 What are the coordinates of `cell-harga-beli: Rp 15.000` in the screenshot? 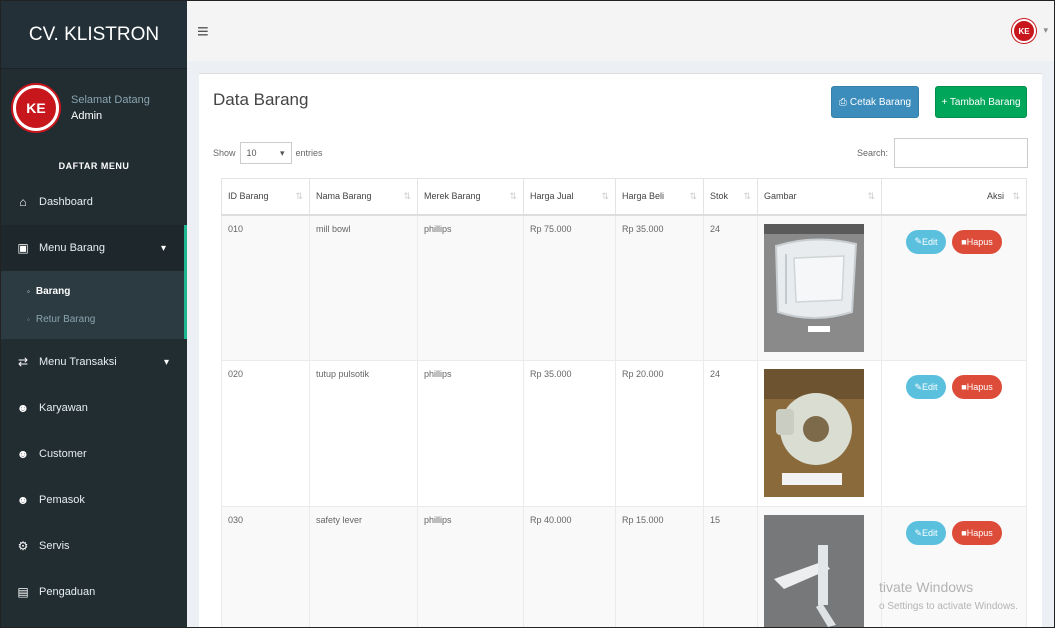 It's located at (659, 566).